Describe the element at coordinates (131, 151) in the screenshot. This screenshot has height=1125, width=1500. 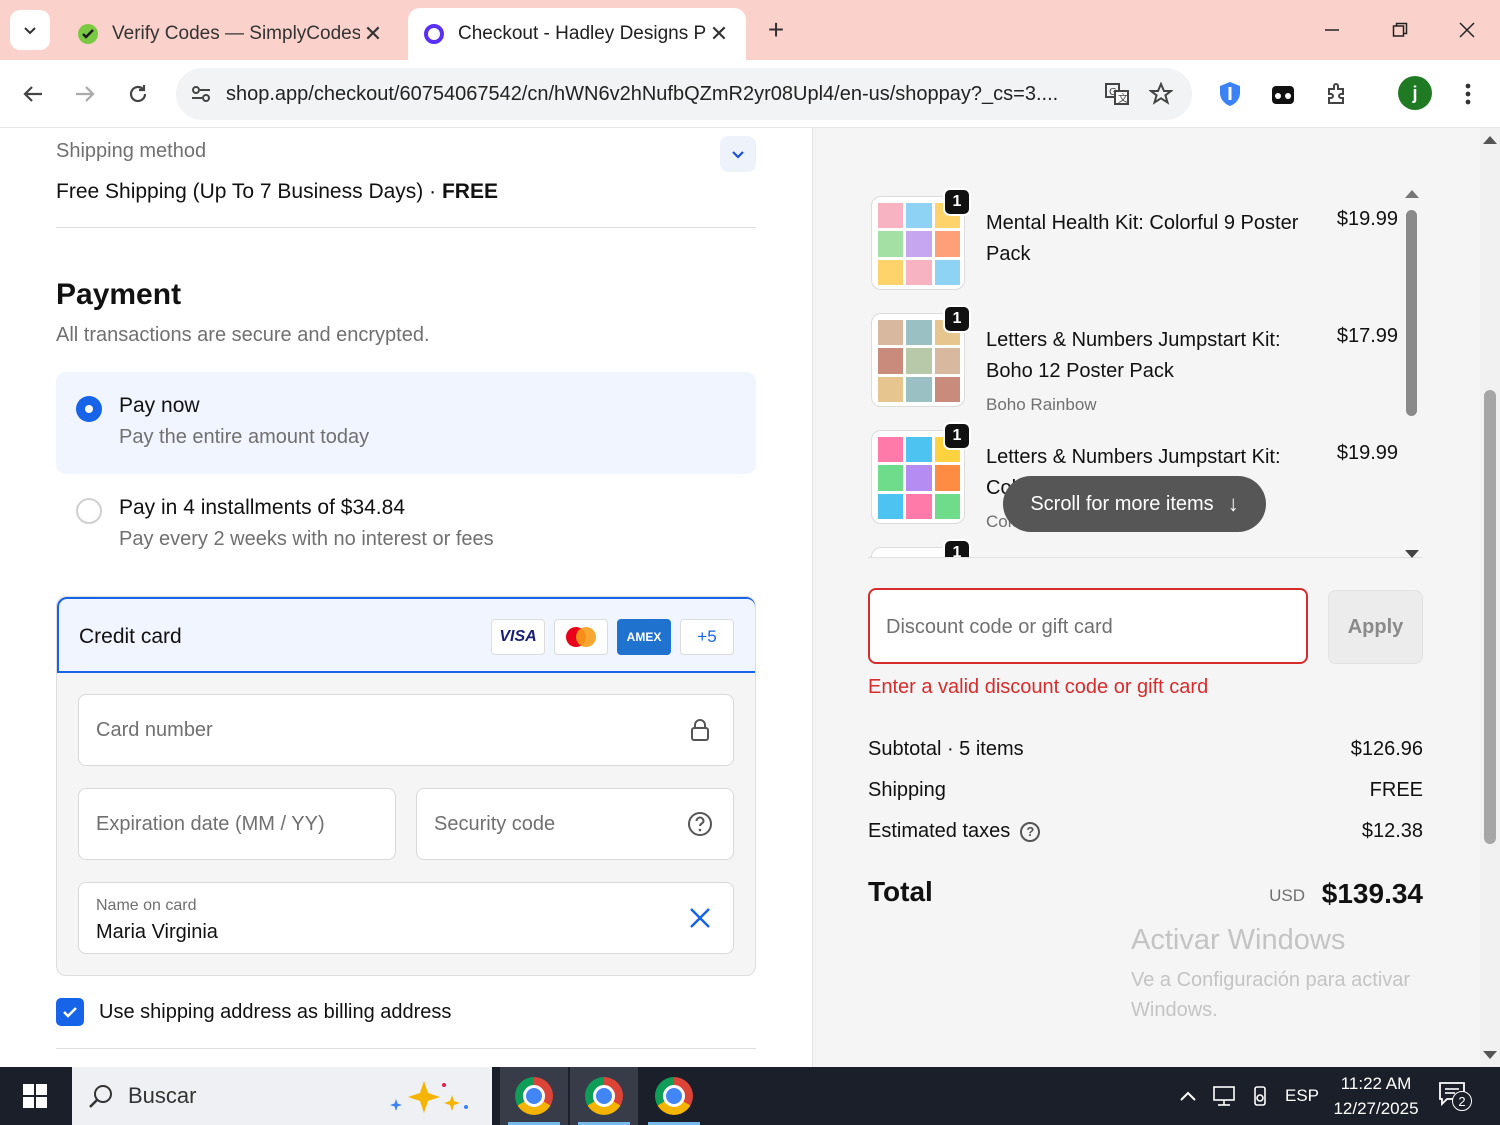
I see `shipping-method-label: Shipping method` at that location.